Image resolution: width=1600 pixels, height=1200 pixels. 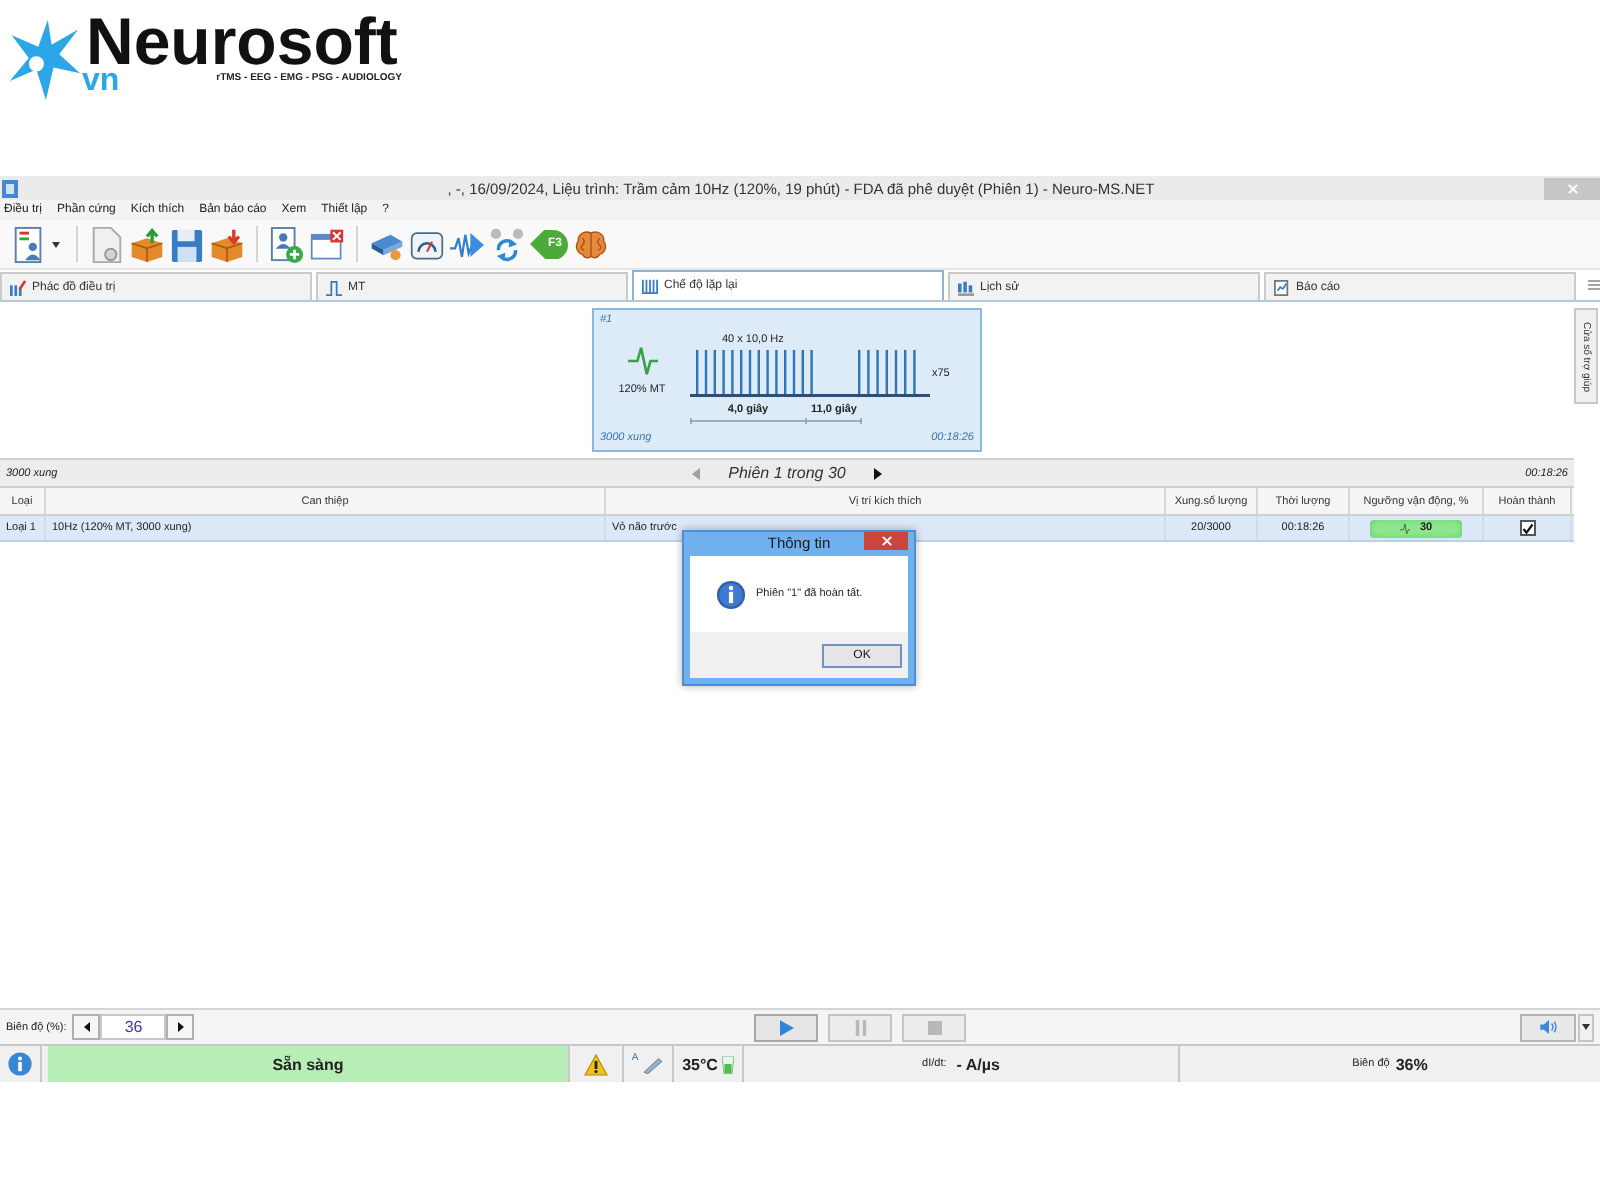 I want to click on logo-wordmark: Neurosoft, so click(x=242, y=42).